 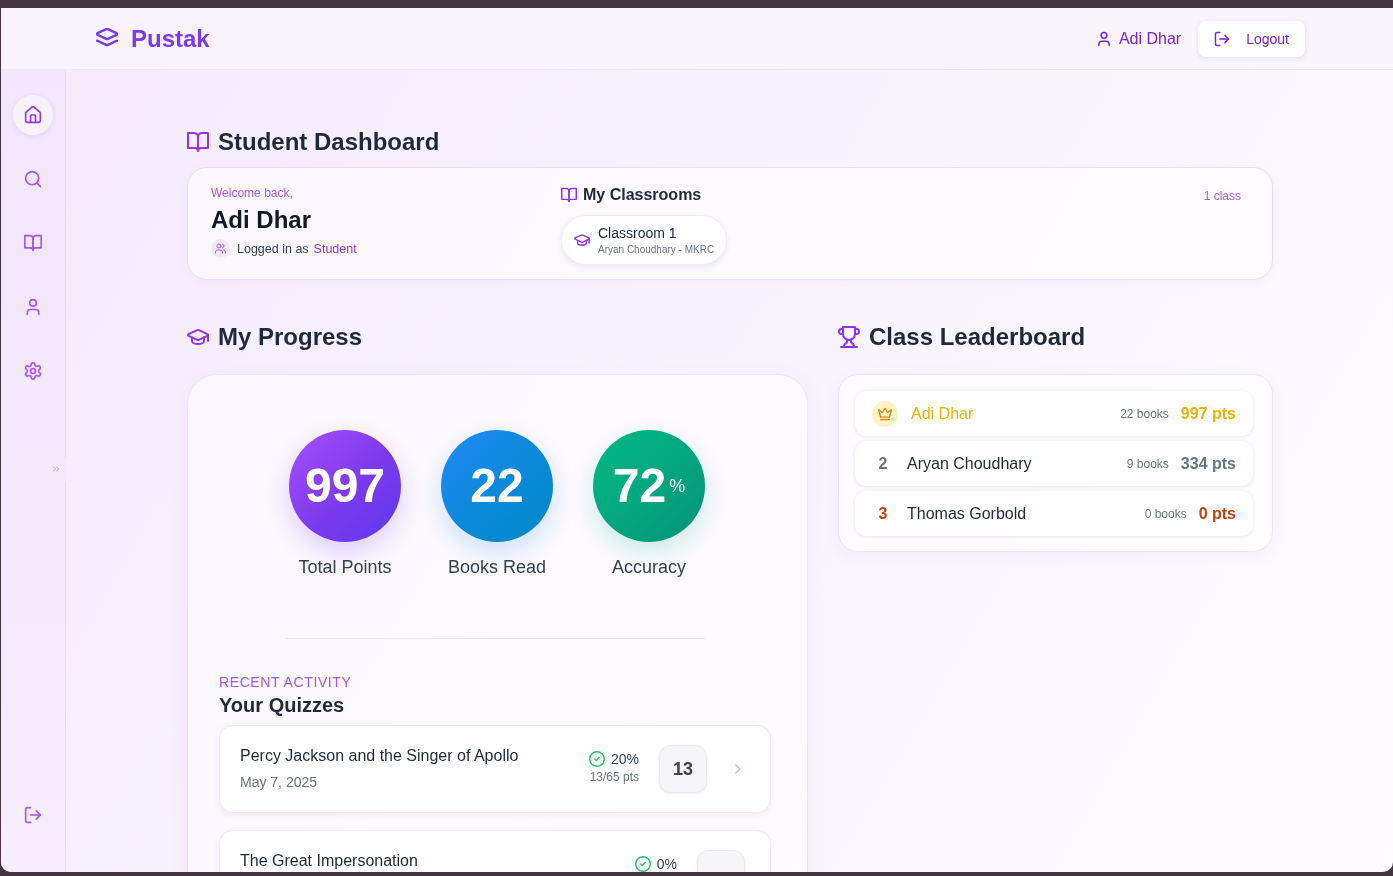 What do you see at coordinates (329, 861) in the screenshot?
I see `quiz-title: The Great Impersonation` at bounding box center [329, 861].